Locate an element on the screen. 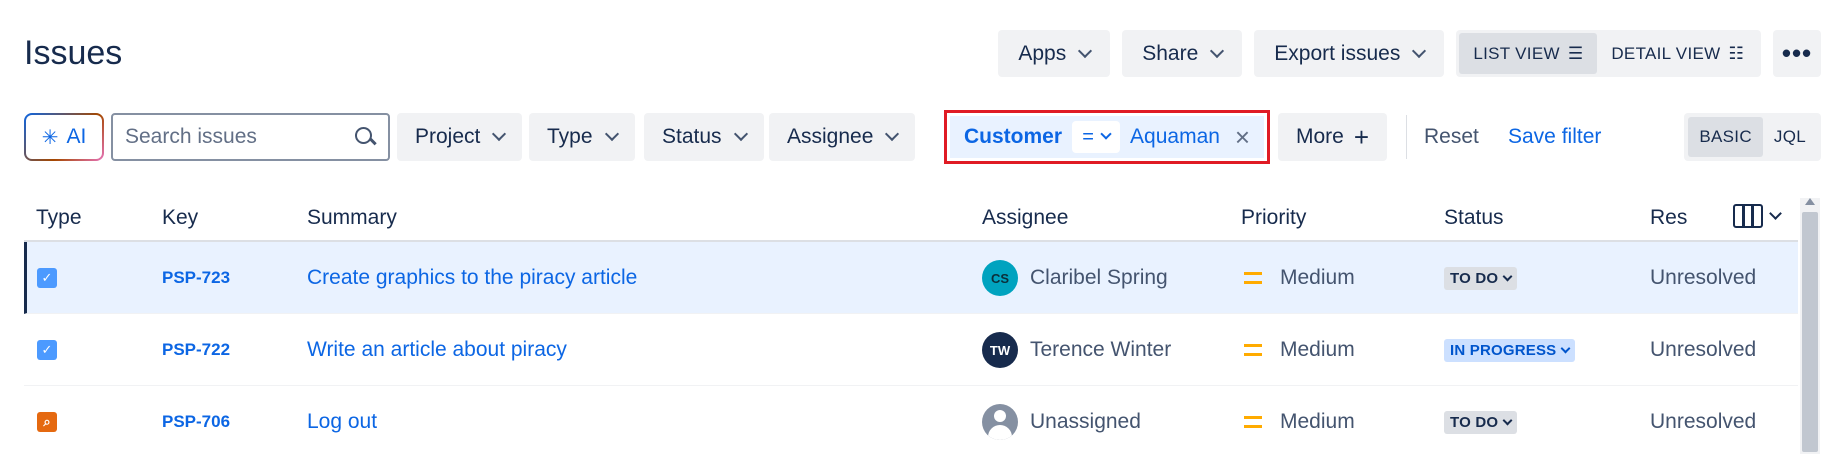 This screenshot has width=1830, height=454. save-filter-label: Save filter is located at coordinates (1555, 136).